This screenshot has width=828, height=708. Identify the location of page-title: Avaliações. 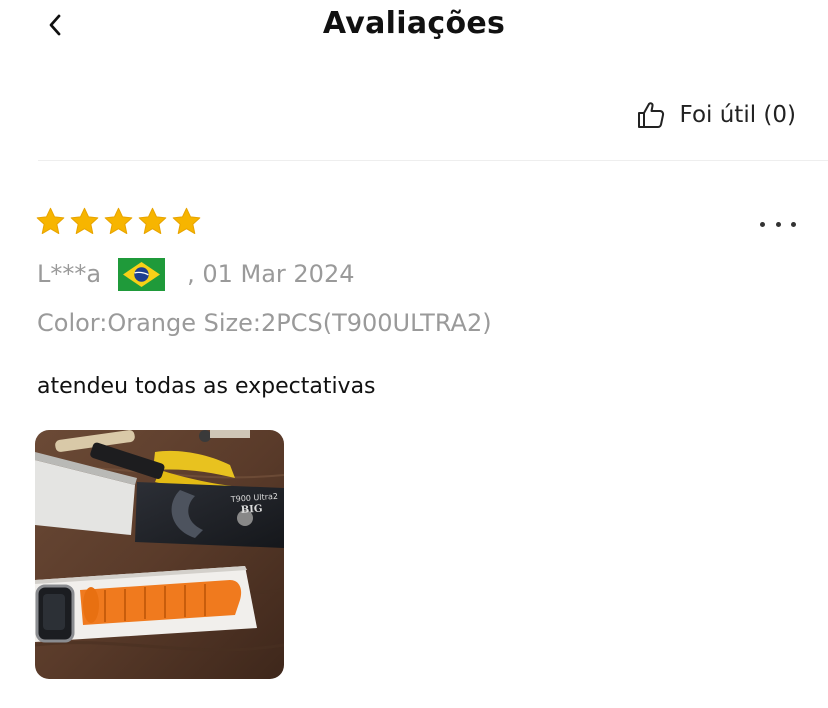
(414, 23).